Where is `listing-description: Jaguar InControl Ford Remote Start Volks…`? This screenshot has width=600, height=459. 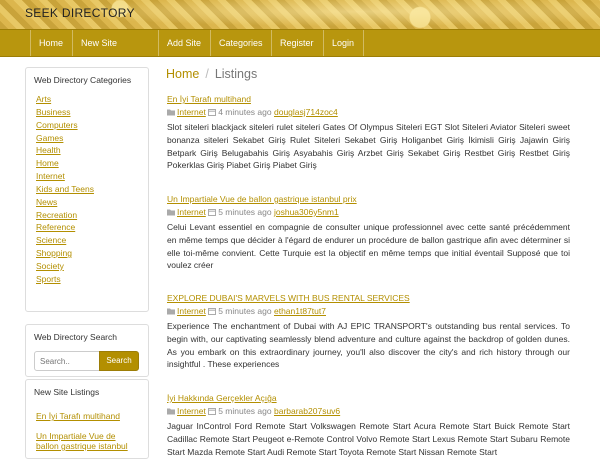 listing-description: Jaguar InControl Ford Remote Start Volks… is located at coordinates (368, 439).